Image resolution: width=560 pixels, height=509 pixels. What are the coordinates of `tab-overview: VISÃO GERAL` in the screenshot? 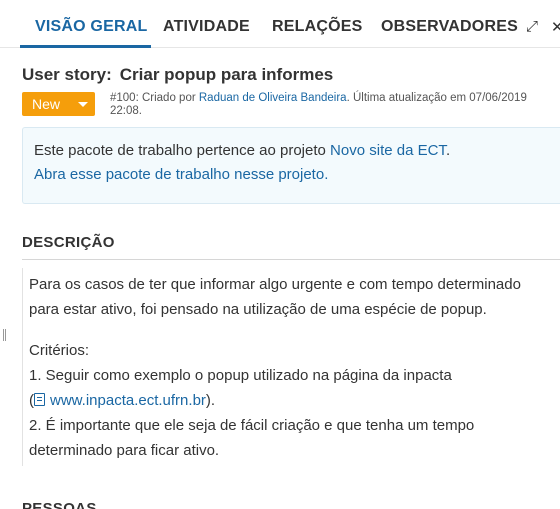 It's located at (91, 27).